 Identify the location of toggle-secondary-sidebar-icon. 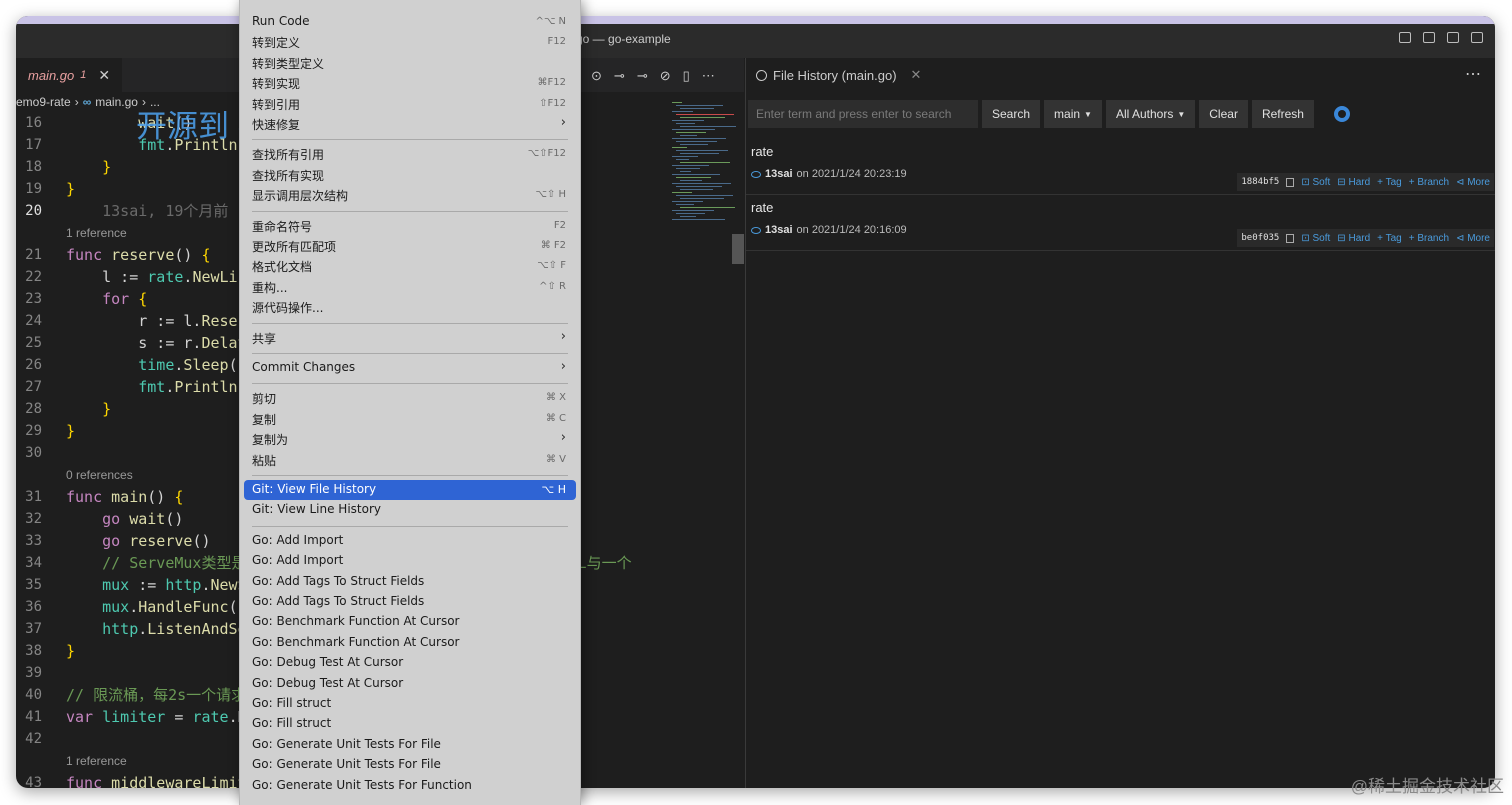
(1453, 37).